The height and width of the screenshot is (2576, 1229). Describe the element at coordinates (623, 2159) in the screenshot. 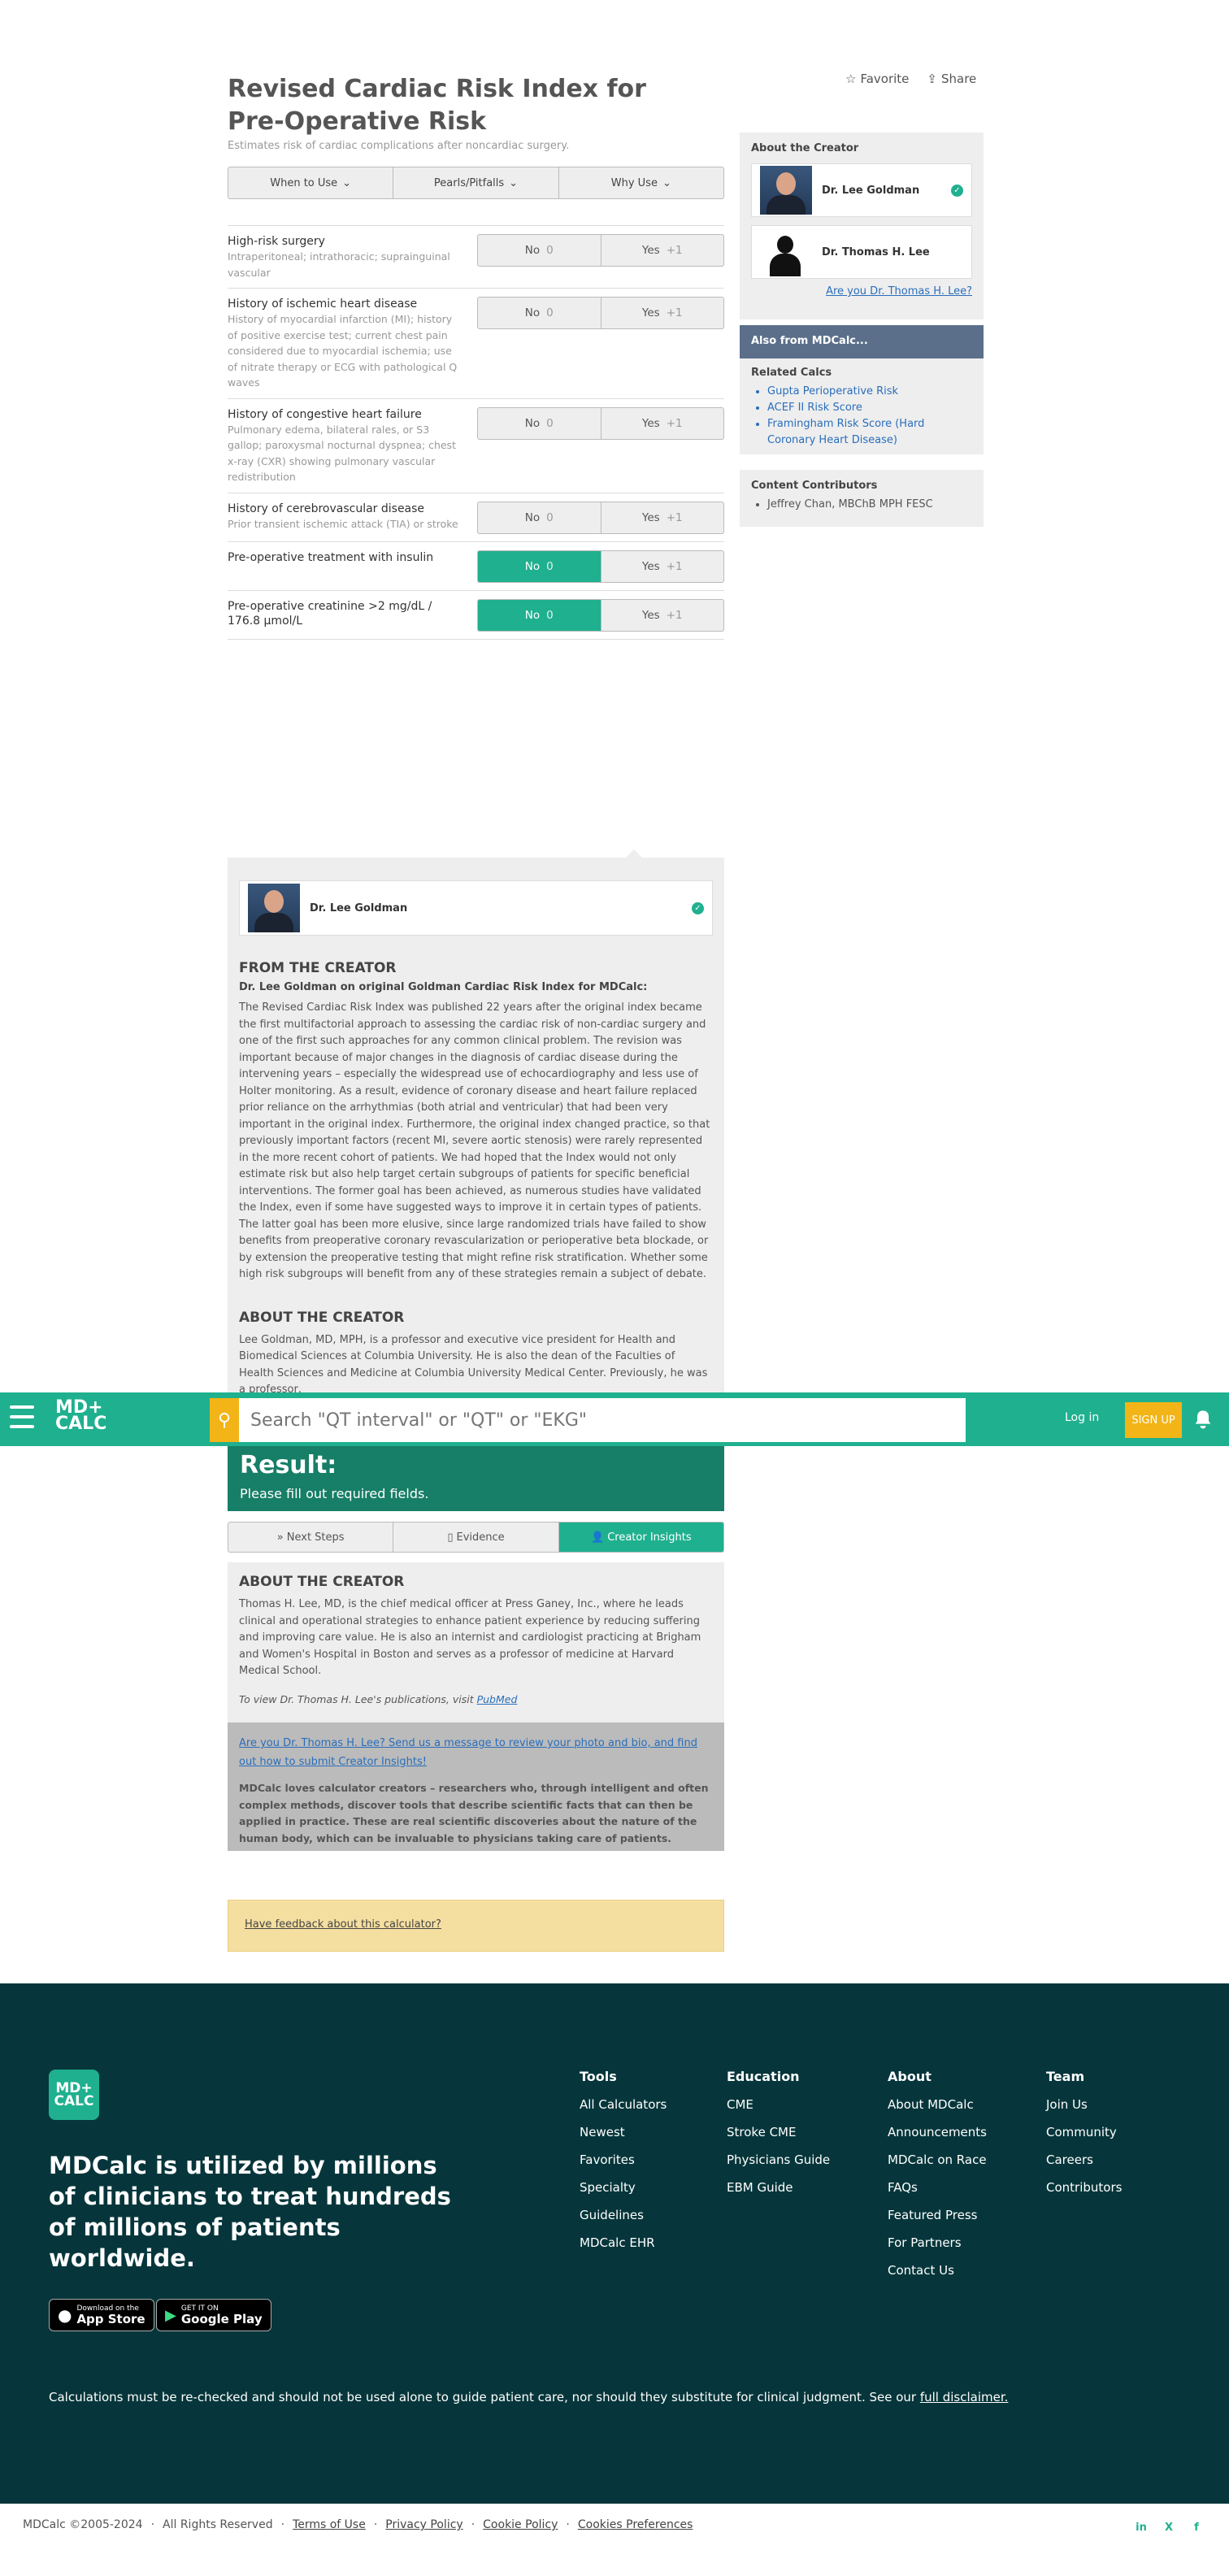

I see `footer-link: Favorites` at that location.